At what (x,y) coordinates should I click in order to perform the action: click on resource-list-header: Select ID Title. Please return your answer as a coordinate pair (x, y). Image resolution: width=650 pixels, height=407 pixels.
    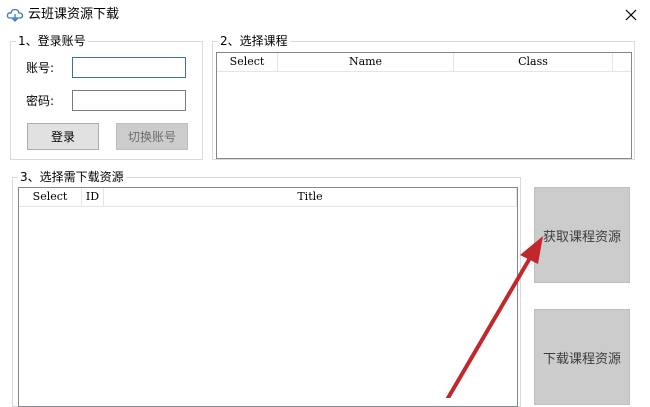
    Looking at the image, I should click on (268, 197).